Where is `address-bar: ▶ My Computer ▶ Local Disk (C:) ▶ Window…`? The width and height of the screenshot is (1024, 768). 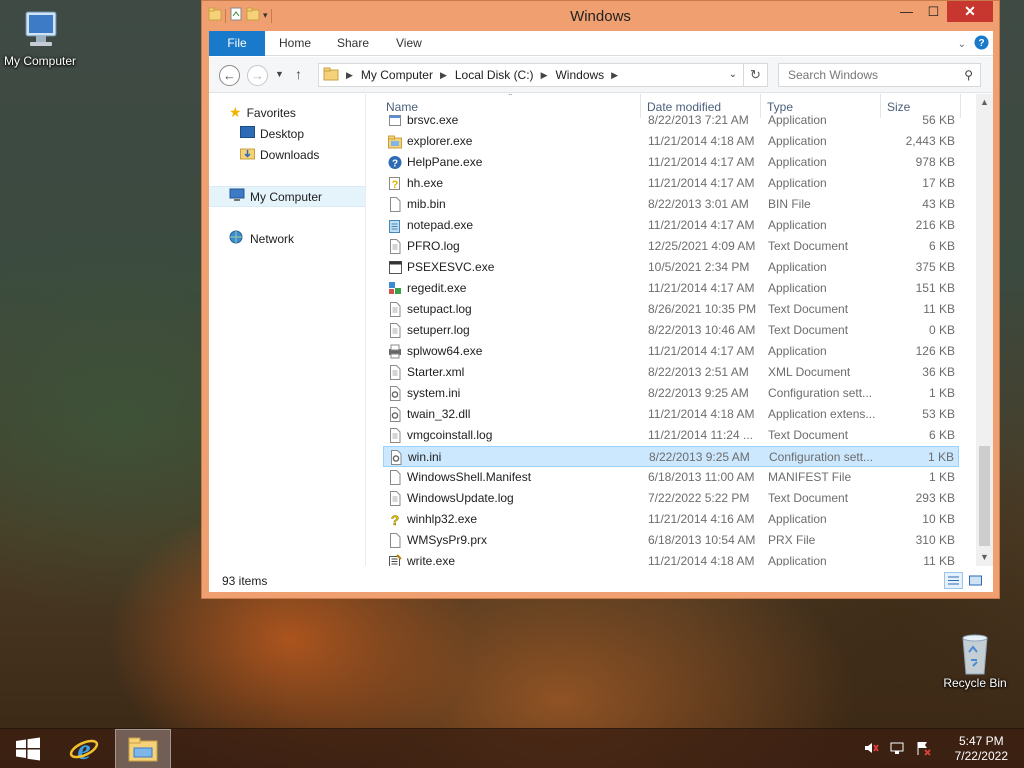 address-bar: ▶ My Computer ▶ Local Disk (C:) ▶ Window… is located at coordinates (543, 75).